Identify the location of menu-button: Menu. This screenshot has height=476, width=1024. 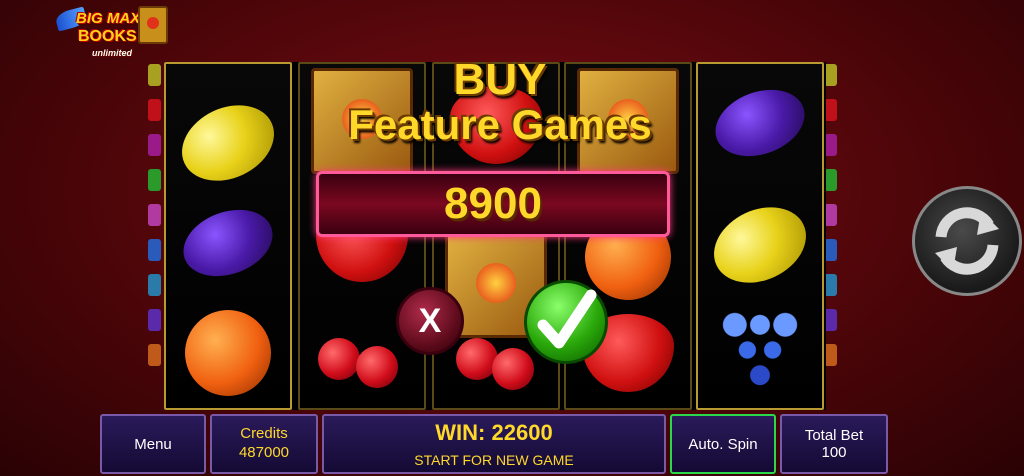
(153, 444).